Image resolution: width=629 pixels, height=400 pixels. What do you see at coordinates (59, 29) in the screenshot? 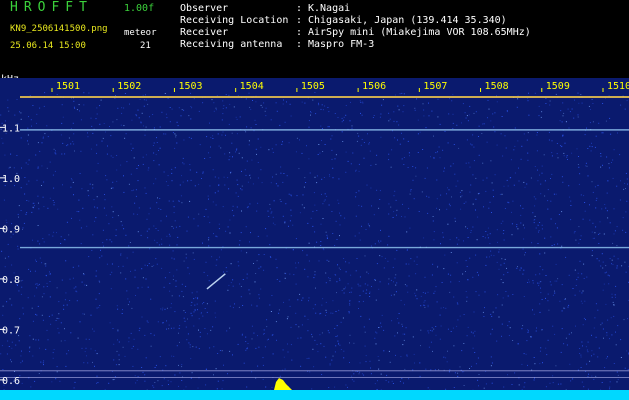
I see `file-name: KN9_2506141500.png` at bounding box center [59, 29].